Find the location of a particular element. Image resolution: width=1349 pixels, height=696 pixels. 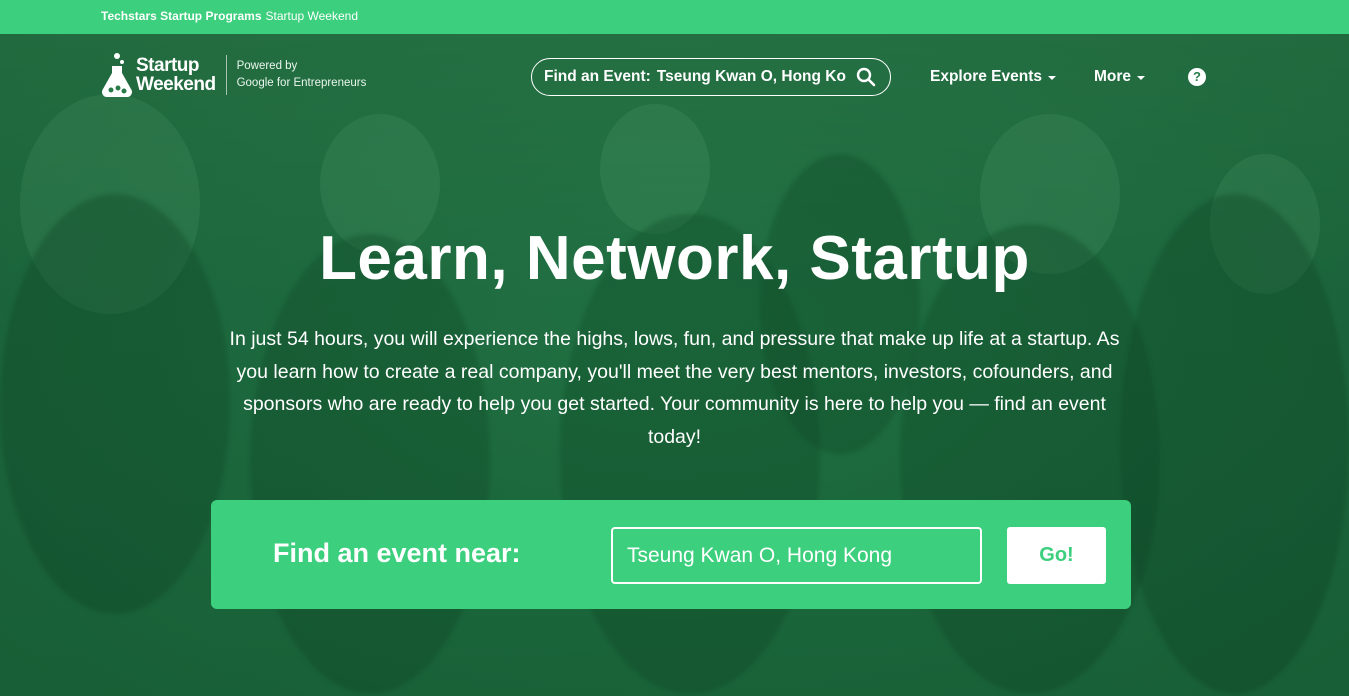

header-search-value: Tseung Kwan O, Hong Kong is located at coordinates (752, 77).